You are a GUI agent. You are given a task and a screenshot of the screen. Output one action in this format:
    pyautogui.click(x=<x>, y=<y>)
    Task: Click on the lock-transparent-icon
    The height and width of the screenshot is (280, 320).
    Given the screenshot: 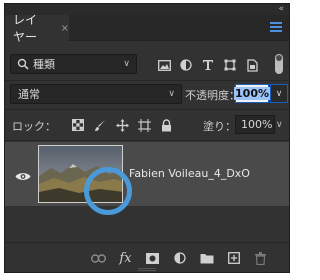 What is the action you would take?
    pyautogui.click(x=78, y=125)
    